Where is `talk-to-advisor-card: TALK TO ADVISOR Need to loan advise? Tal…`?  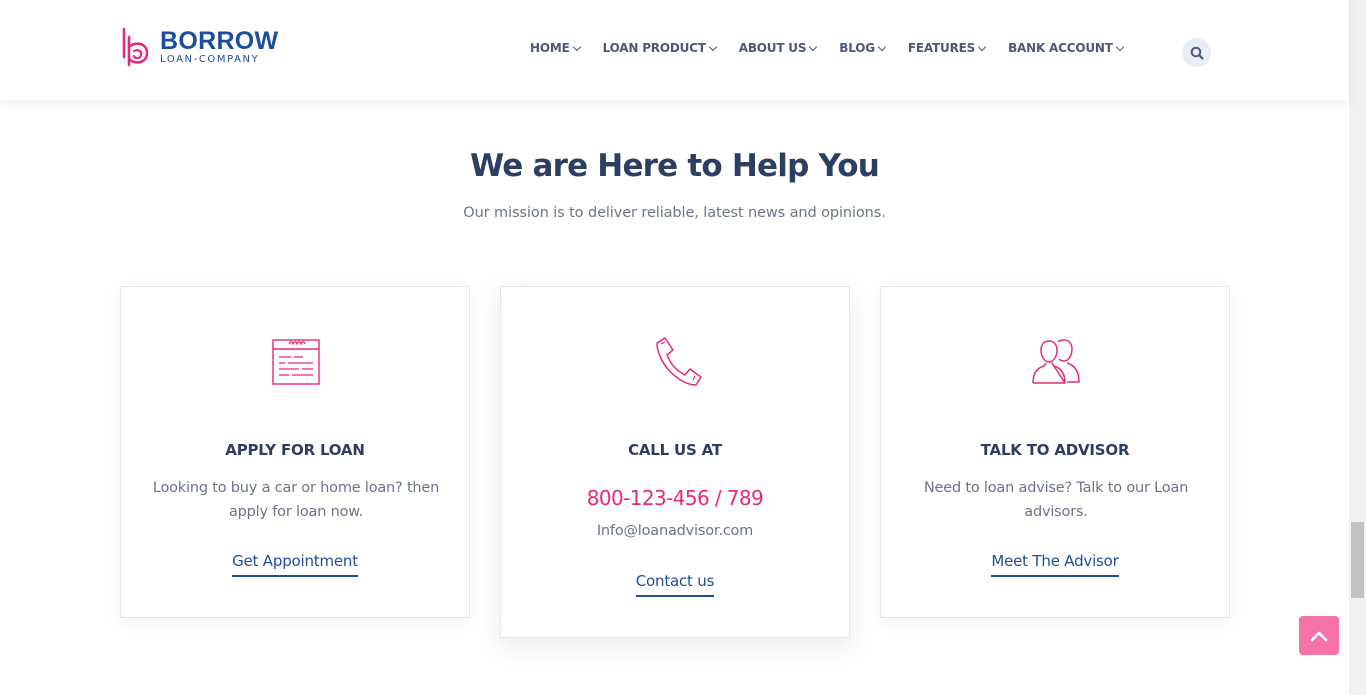 talk-to-advisor-card: TALK TO ADVISOR Need to loan advise? Tal… is located at coordinates (1055, 452).